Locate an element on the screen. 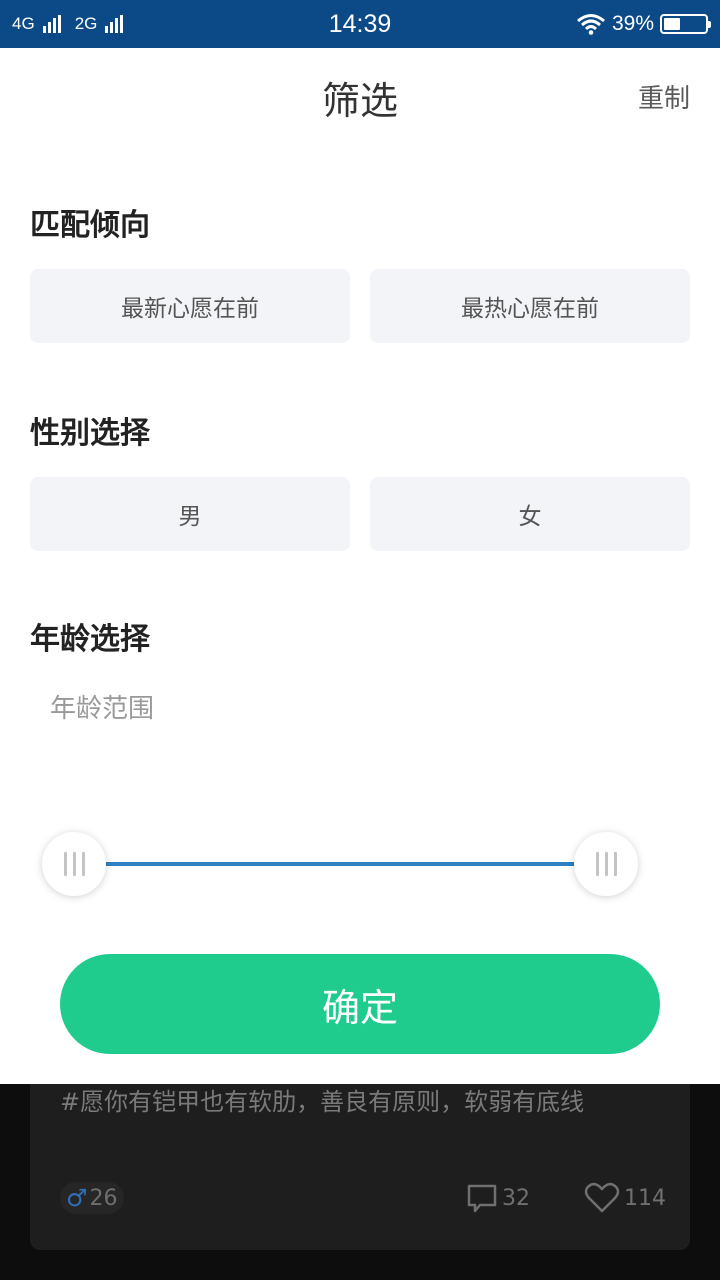 This screenshot has height=1280, width=720. option-newest-first: 最新心愿在前 is located at coordinates (190, 306).